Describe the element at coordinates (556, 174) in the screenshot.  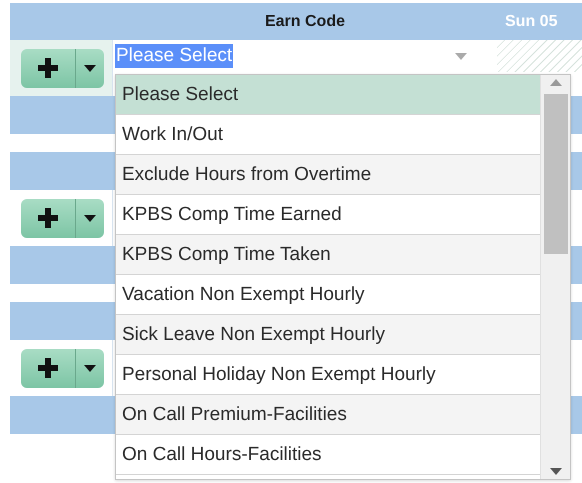
I see `scroll-thumb` at that location.